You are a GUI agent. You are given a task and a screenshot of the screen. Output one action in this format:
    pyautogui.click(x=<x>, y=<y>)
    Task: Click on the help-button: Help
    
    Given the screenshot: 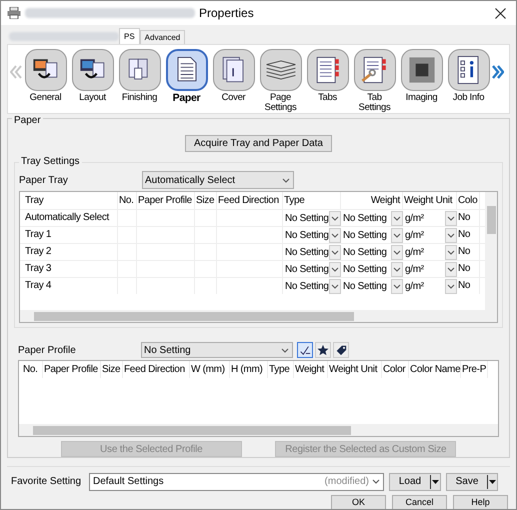 What is the action you would take?
    pyautogui.click(x=480, y=502)
    